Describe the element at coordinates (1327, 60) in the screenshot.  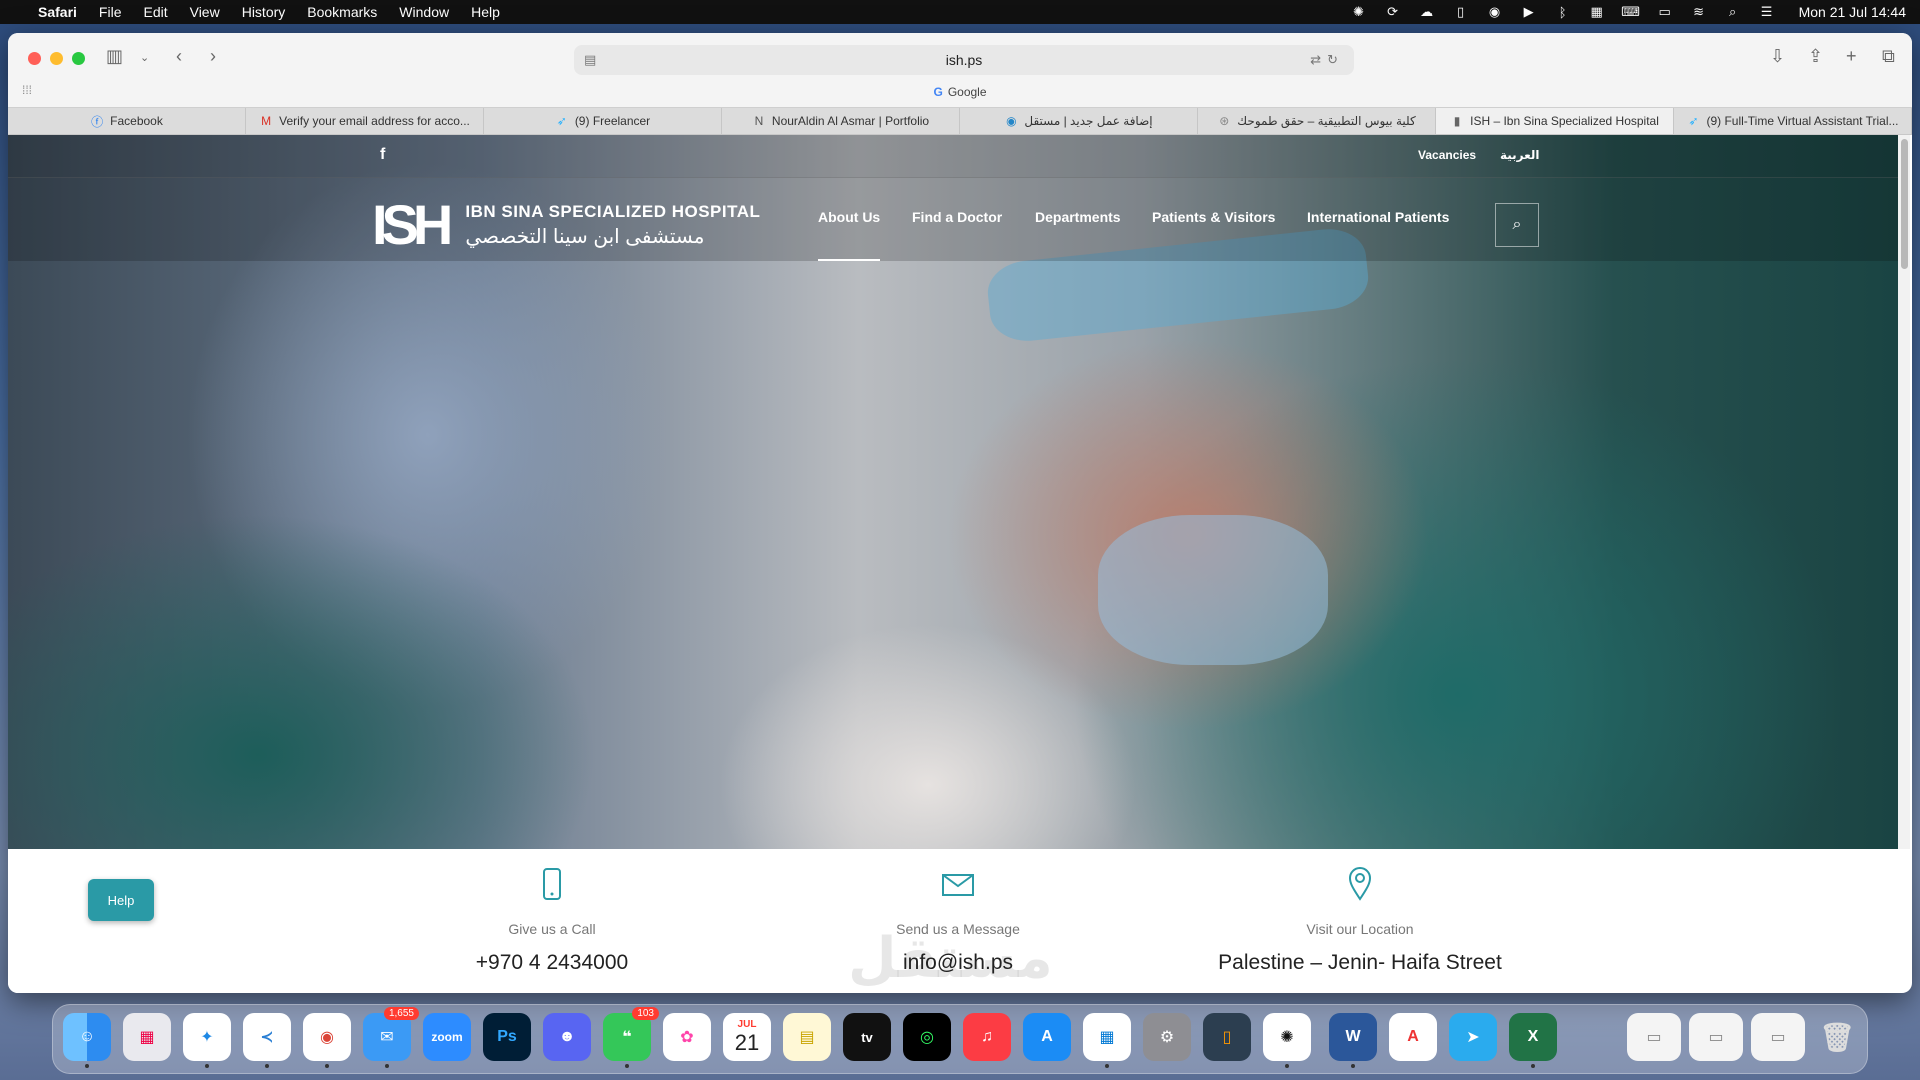
I see `translate-reload-icon: ⇄↻` at that location.